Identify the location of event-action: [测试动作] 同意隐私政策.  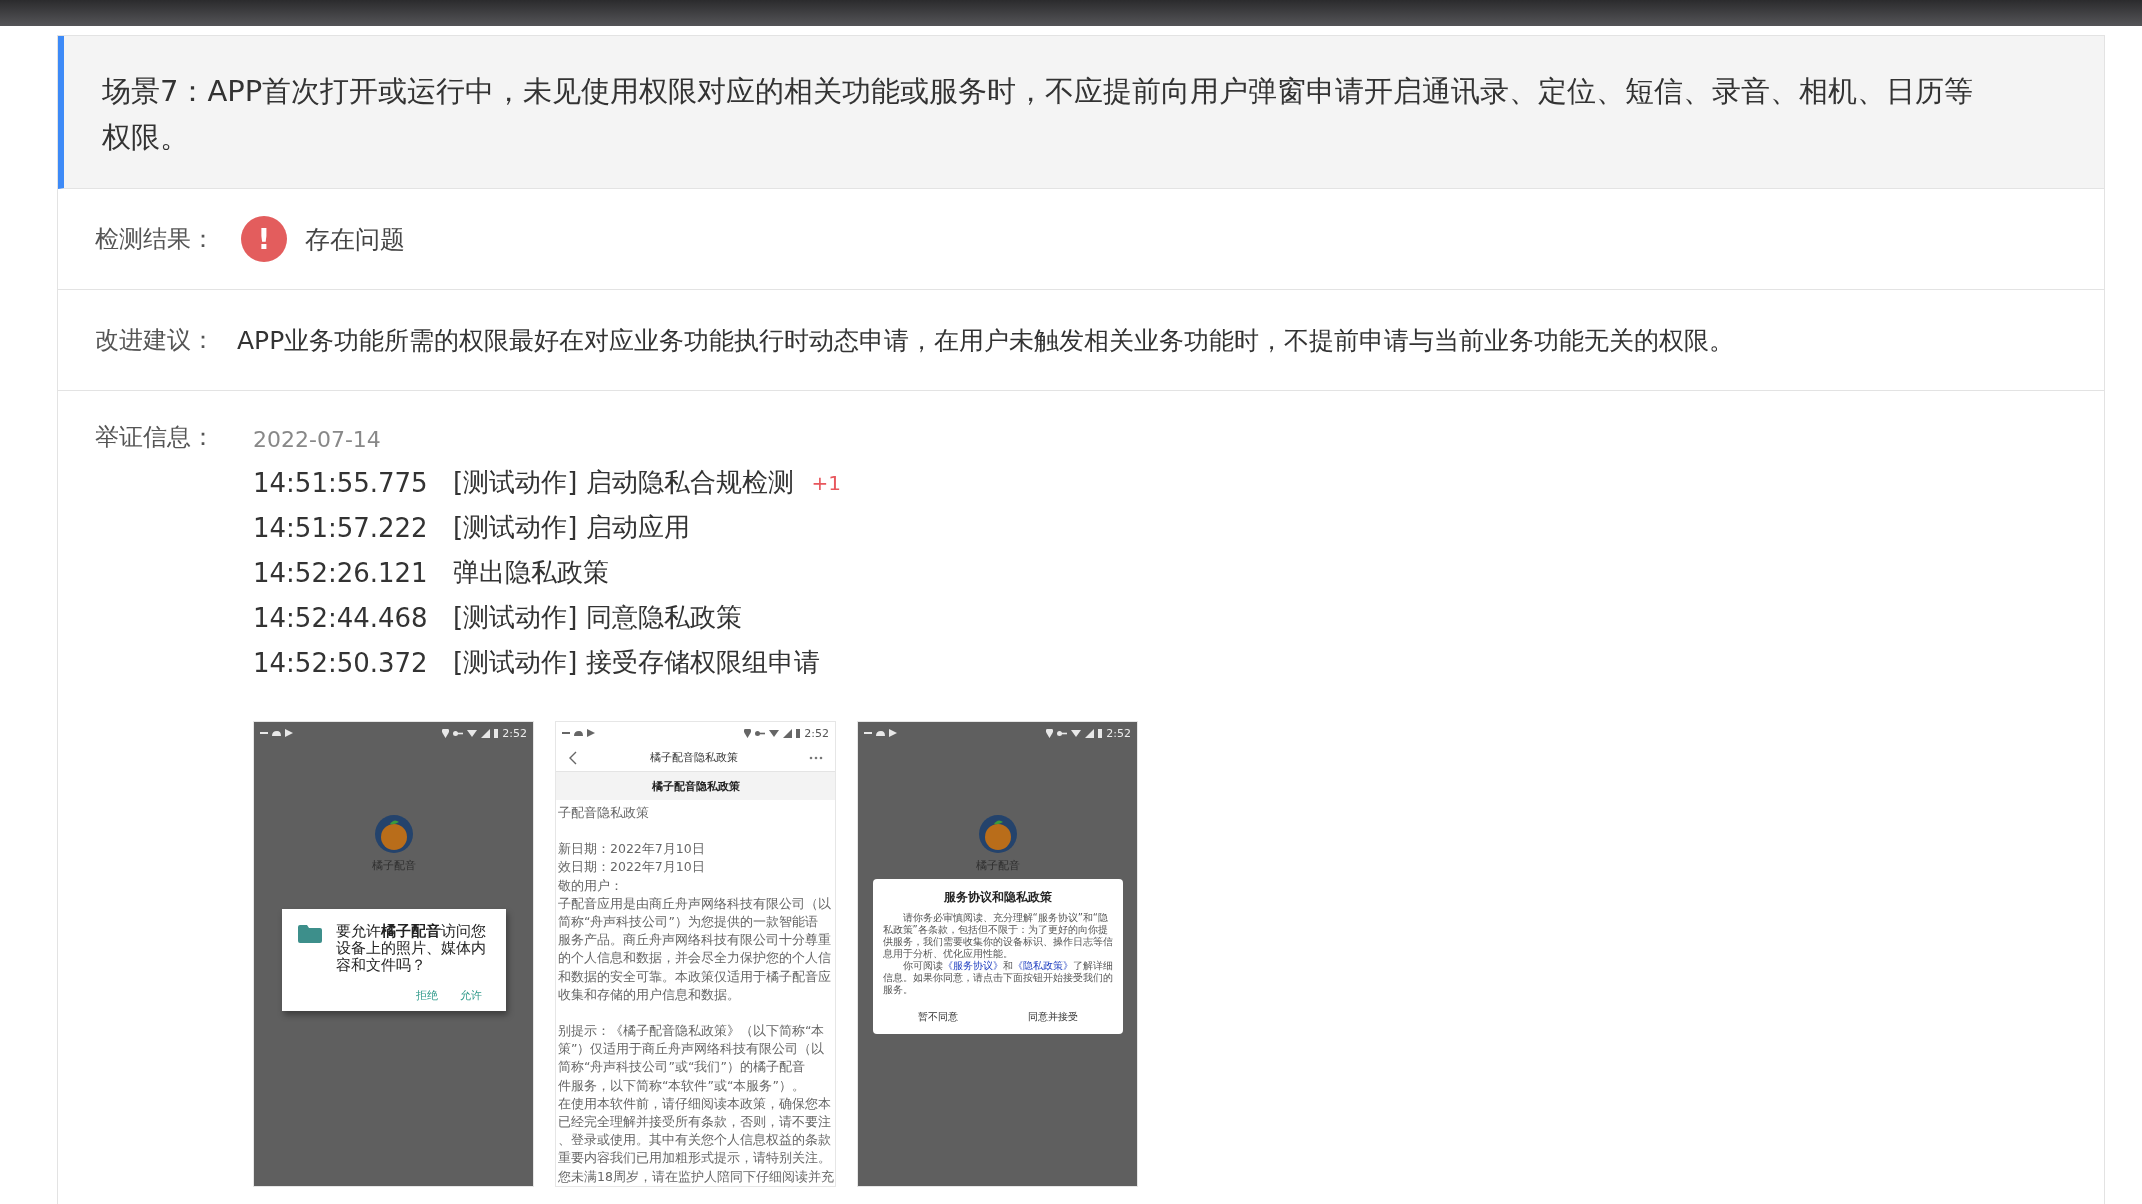
(597, 617).